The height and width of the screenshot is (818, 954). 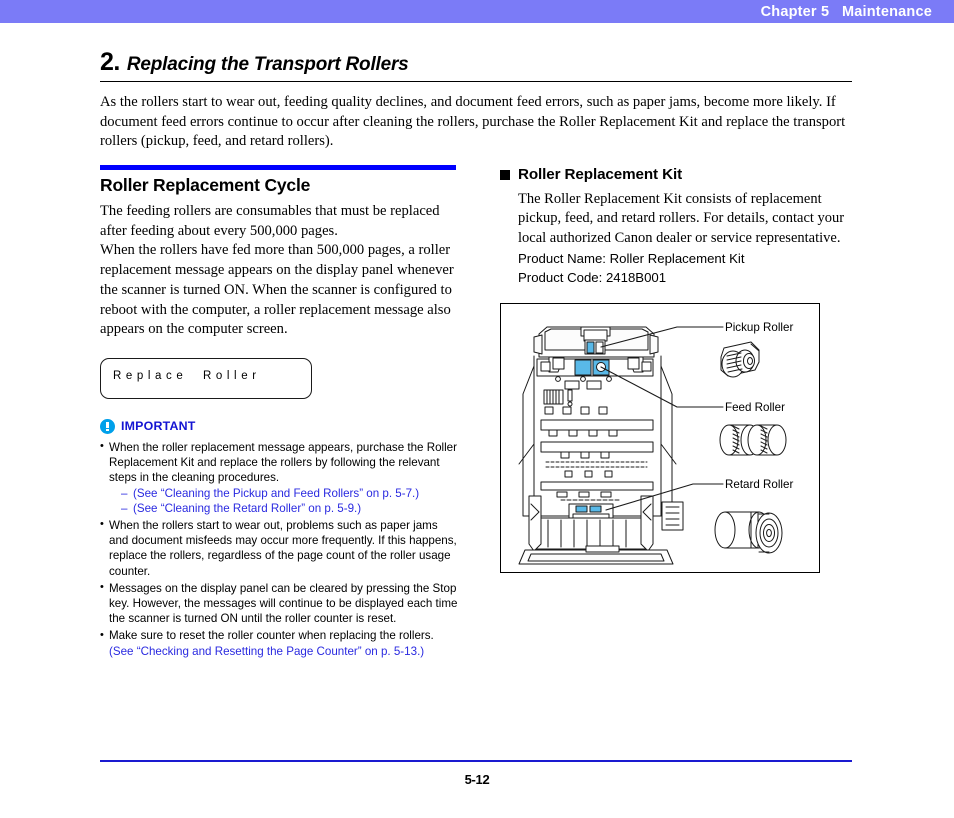 I want to click on section-number: 2., so click(x=110, y=62).